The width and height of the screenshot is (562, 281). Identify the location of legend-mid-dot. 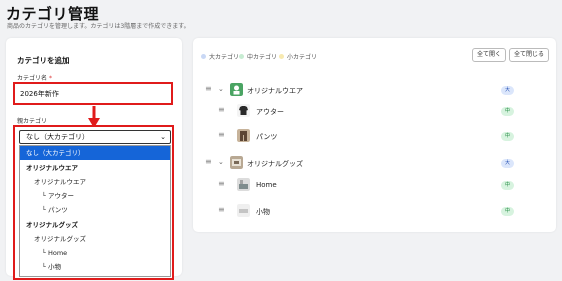
(241, 56).